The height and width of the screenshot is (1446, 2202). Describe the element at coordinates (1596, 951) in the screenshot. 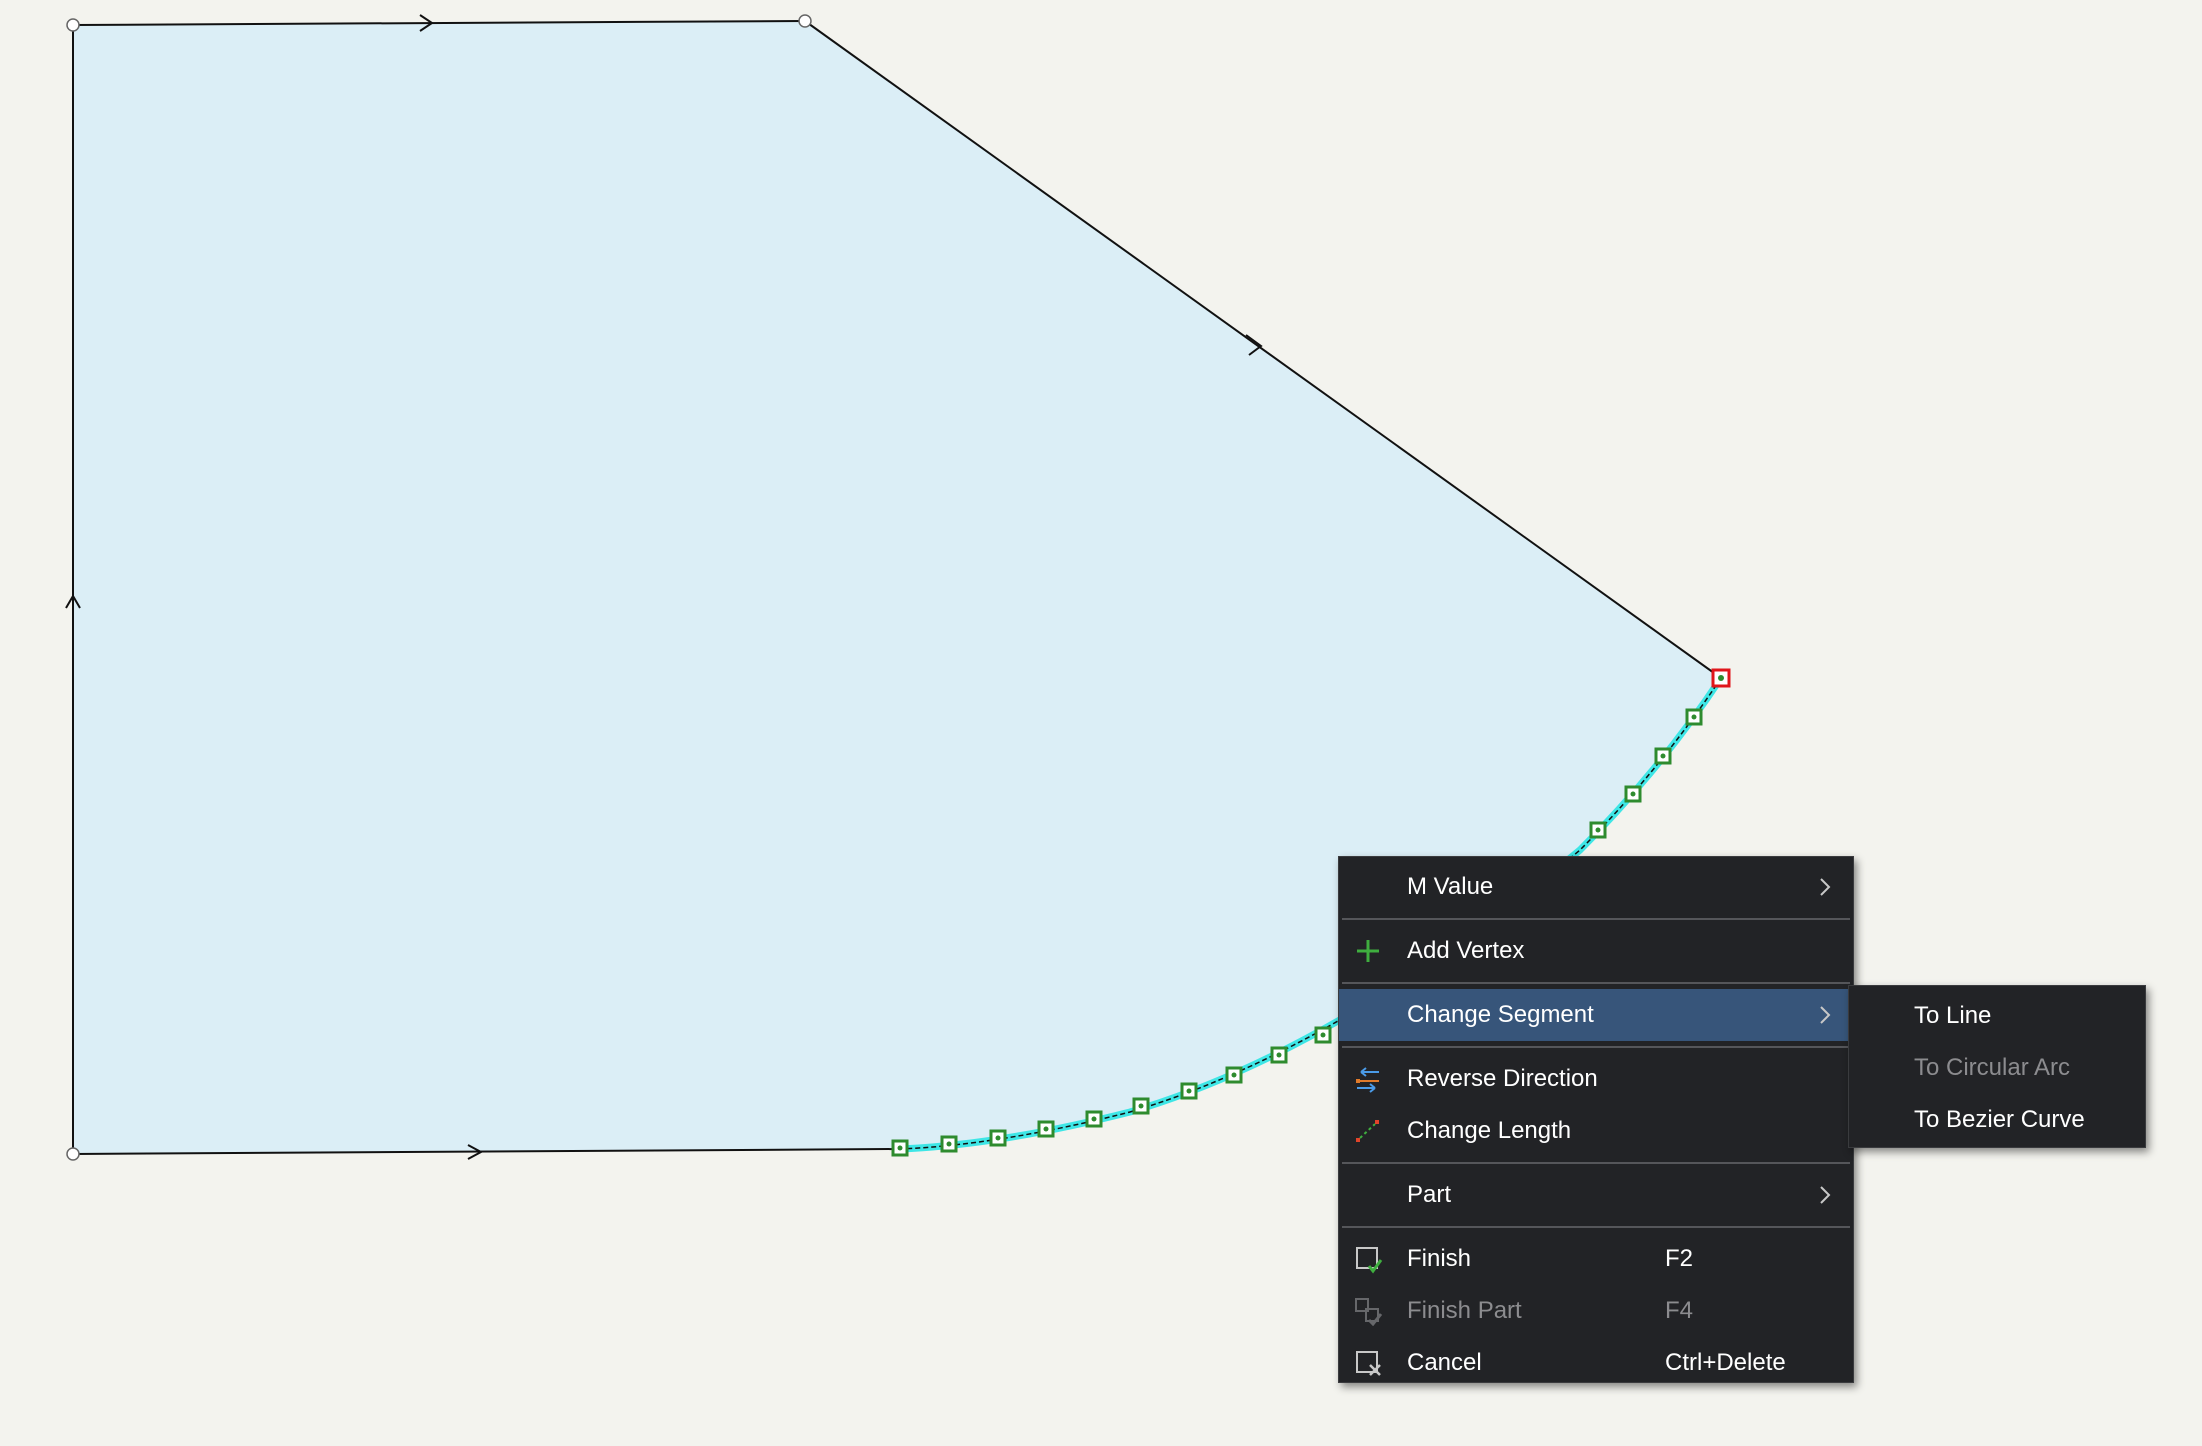

I see `menu-item-add-vertex: Add Vertex` at that location.